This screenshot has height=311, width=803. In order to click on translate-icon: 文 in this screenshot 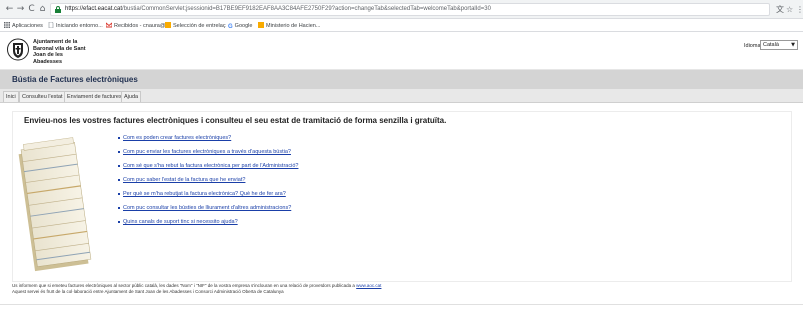, I will do `click(780, 9)`.